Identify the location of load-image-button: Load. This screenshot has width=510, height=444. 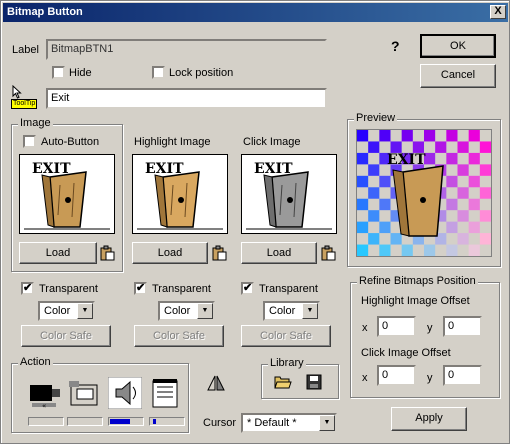
(58, 253).